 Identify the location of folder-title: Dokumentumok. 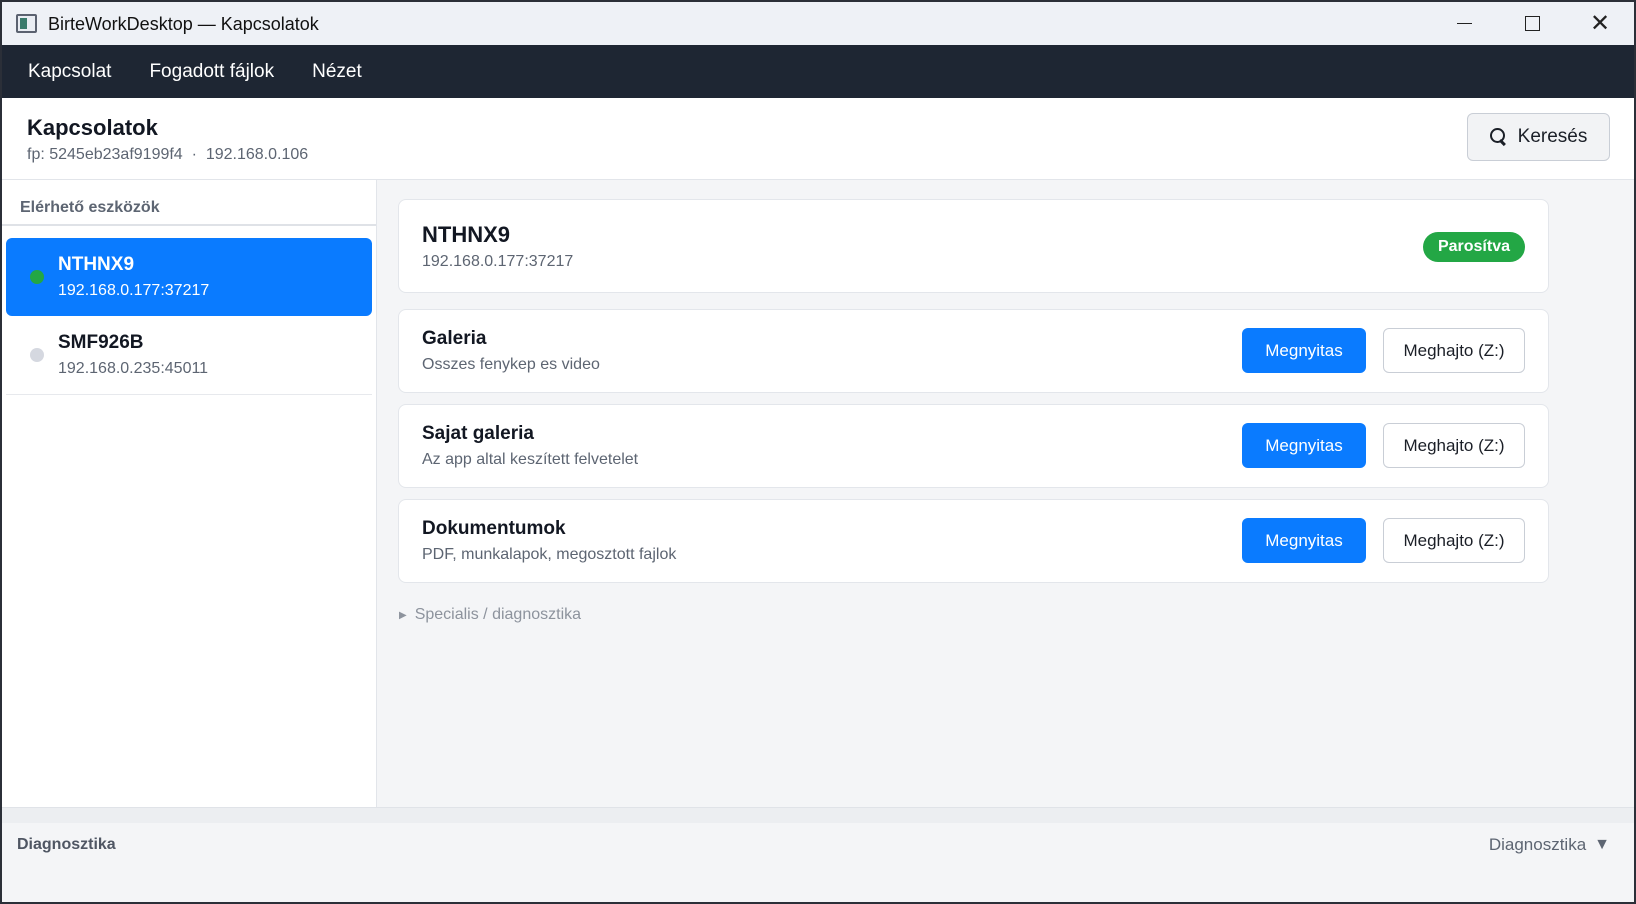
(494, 528).